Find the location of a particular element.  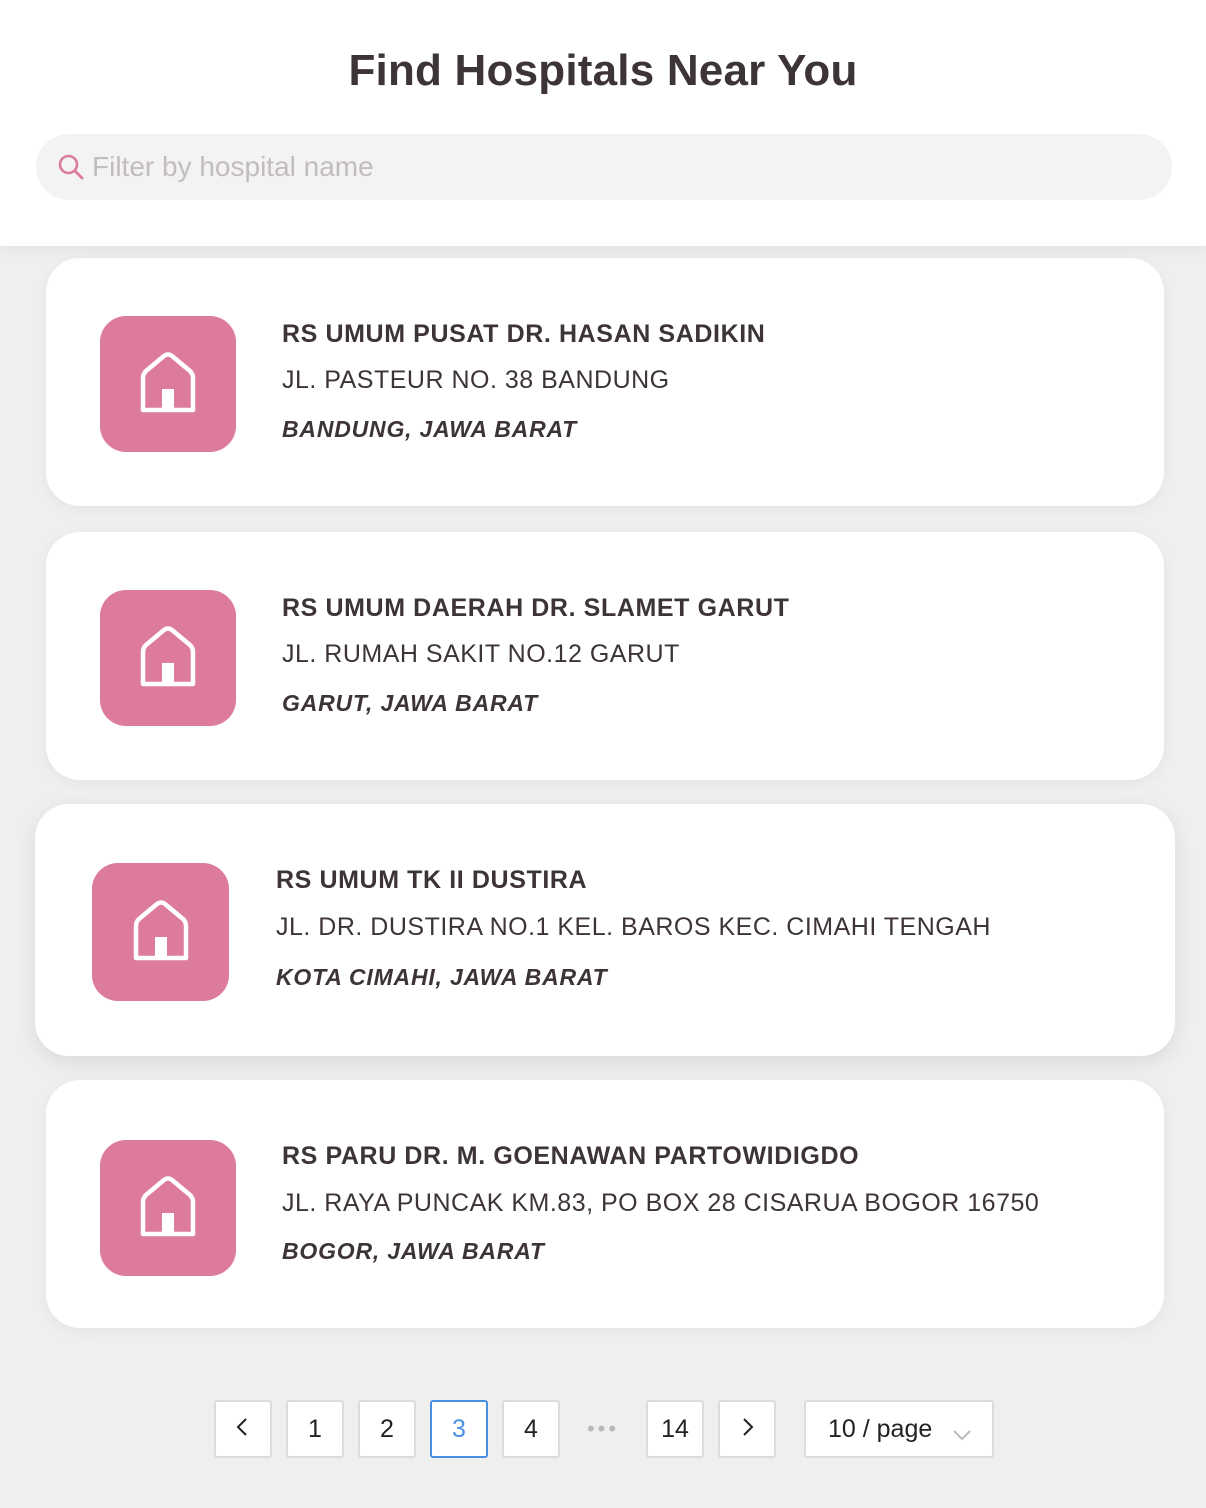

pagination: 1 2 3 4 ••• 14 10 / page is located at coordinates (603, 1429).